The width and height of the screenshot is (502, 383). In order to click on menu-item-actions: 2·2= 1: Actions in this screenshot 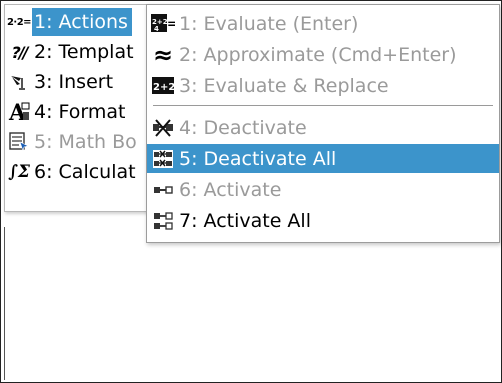, I will do `click(77, 22)`.